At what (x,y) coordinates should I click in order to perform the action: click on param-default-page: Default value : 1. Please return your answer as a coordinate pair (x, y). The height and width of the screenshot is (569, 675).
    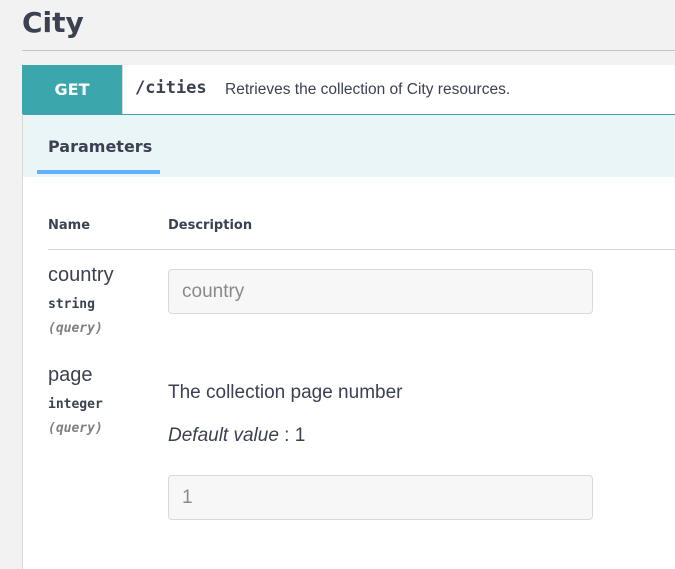
    Looking at the image, I should click on (236, 436).